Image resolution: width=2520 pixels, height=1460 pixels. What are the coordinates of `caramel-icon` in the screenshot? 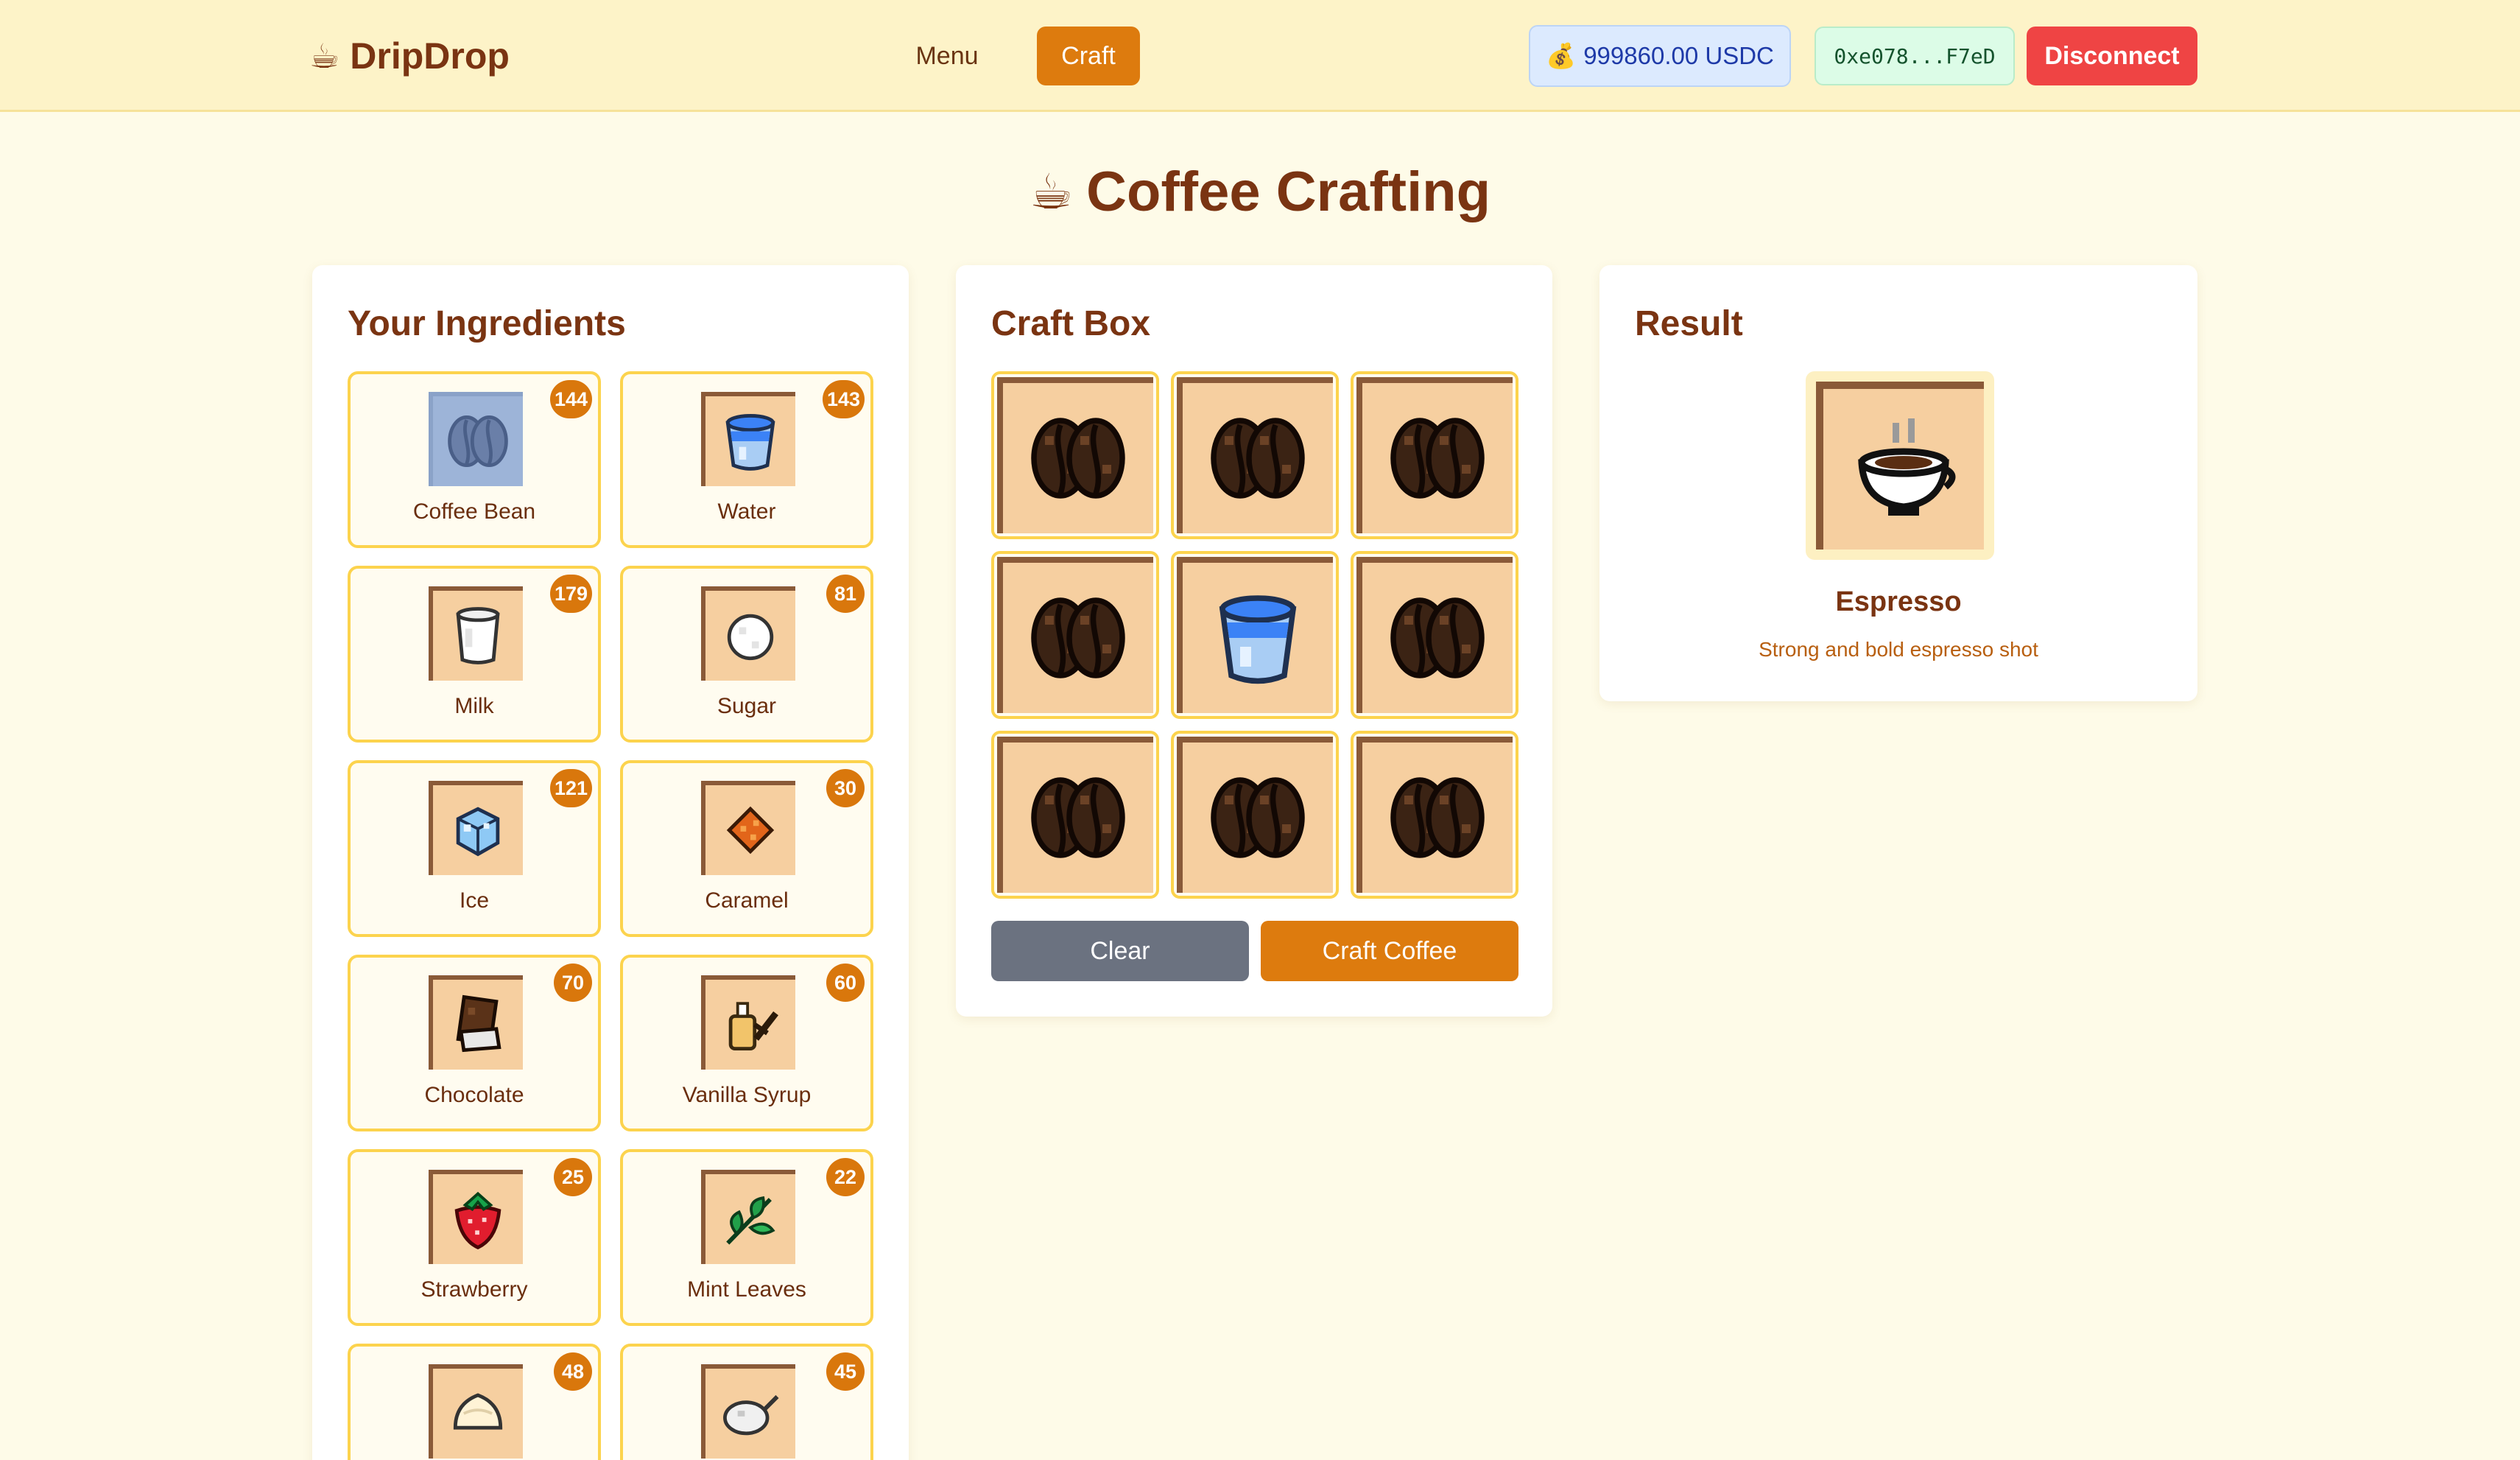 It's located at (750, 830).